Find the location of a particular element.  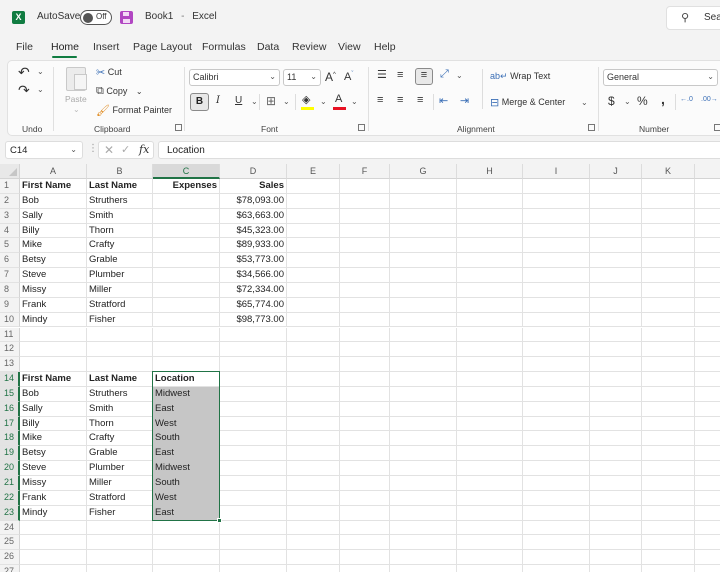

data-cell: Plumber is located at coordinates (120, 468).